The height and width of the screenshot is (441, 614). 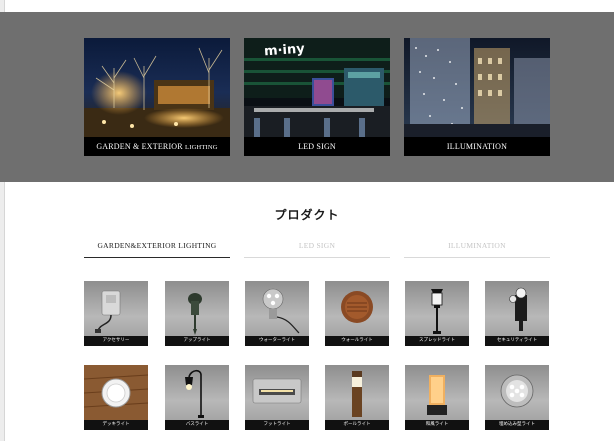 I want to click on product-label: 和風ライト, so click(x=437, y=425).